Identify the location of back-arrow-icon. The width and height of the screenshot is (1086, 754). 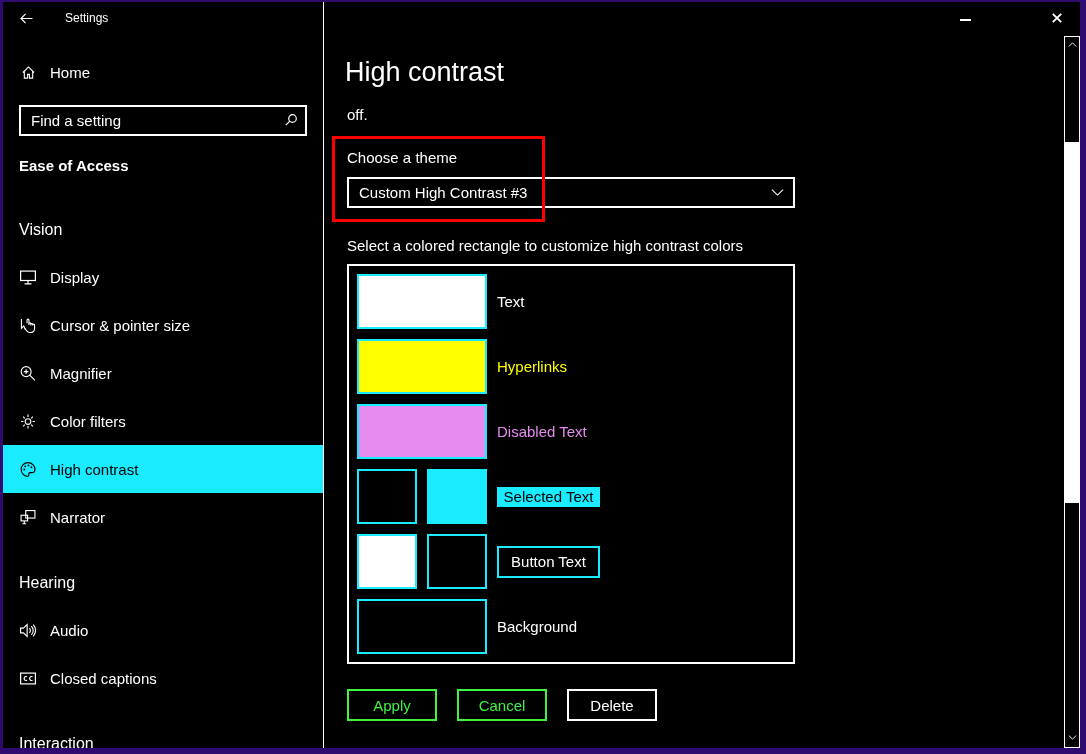
(26, 18).